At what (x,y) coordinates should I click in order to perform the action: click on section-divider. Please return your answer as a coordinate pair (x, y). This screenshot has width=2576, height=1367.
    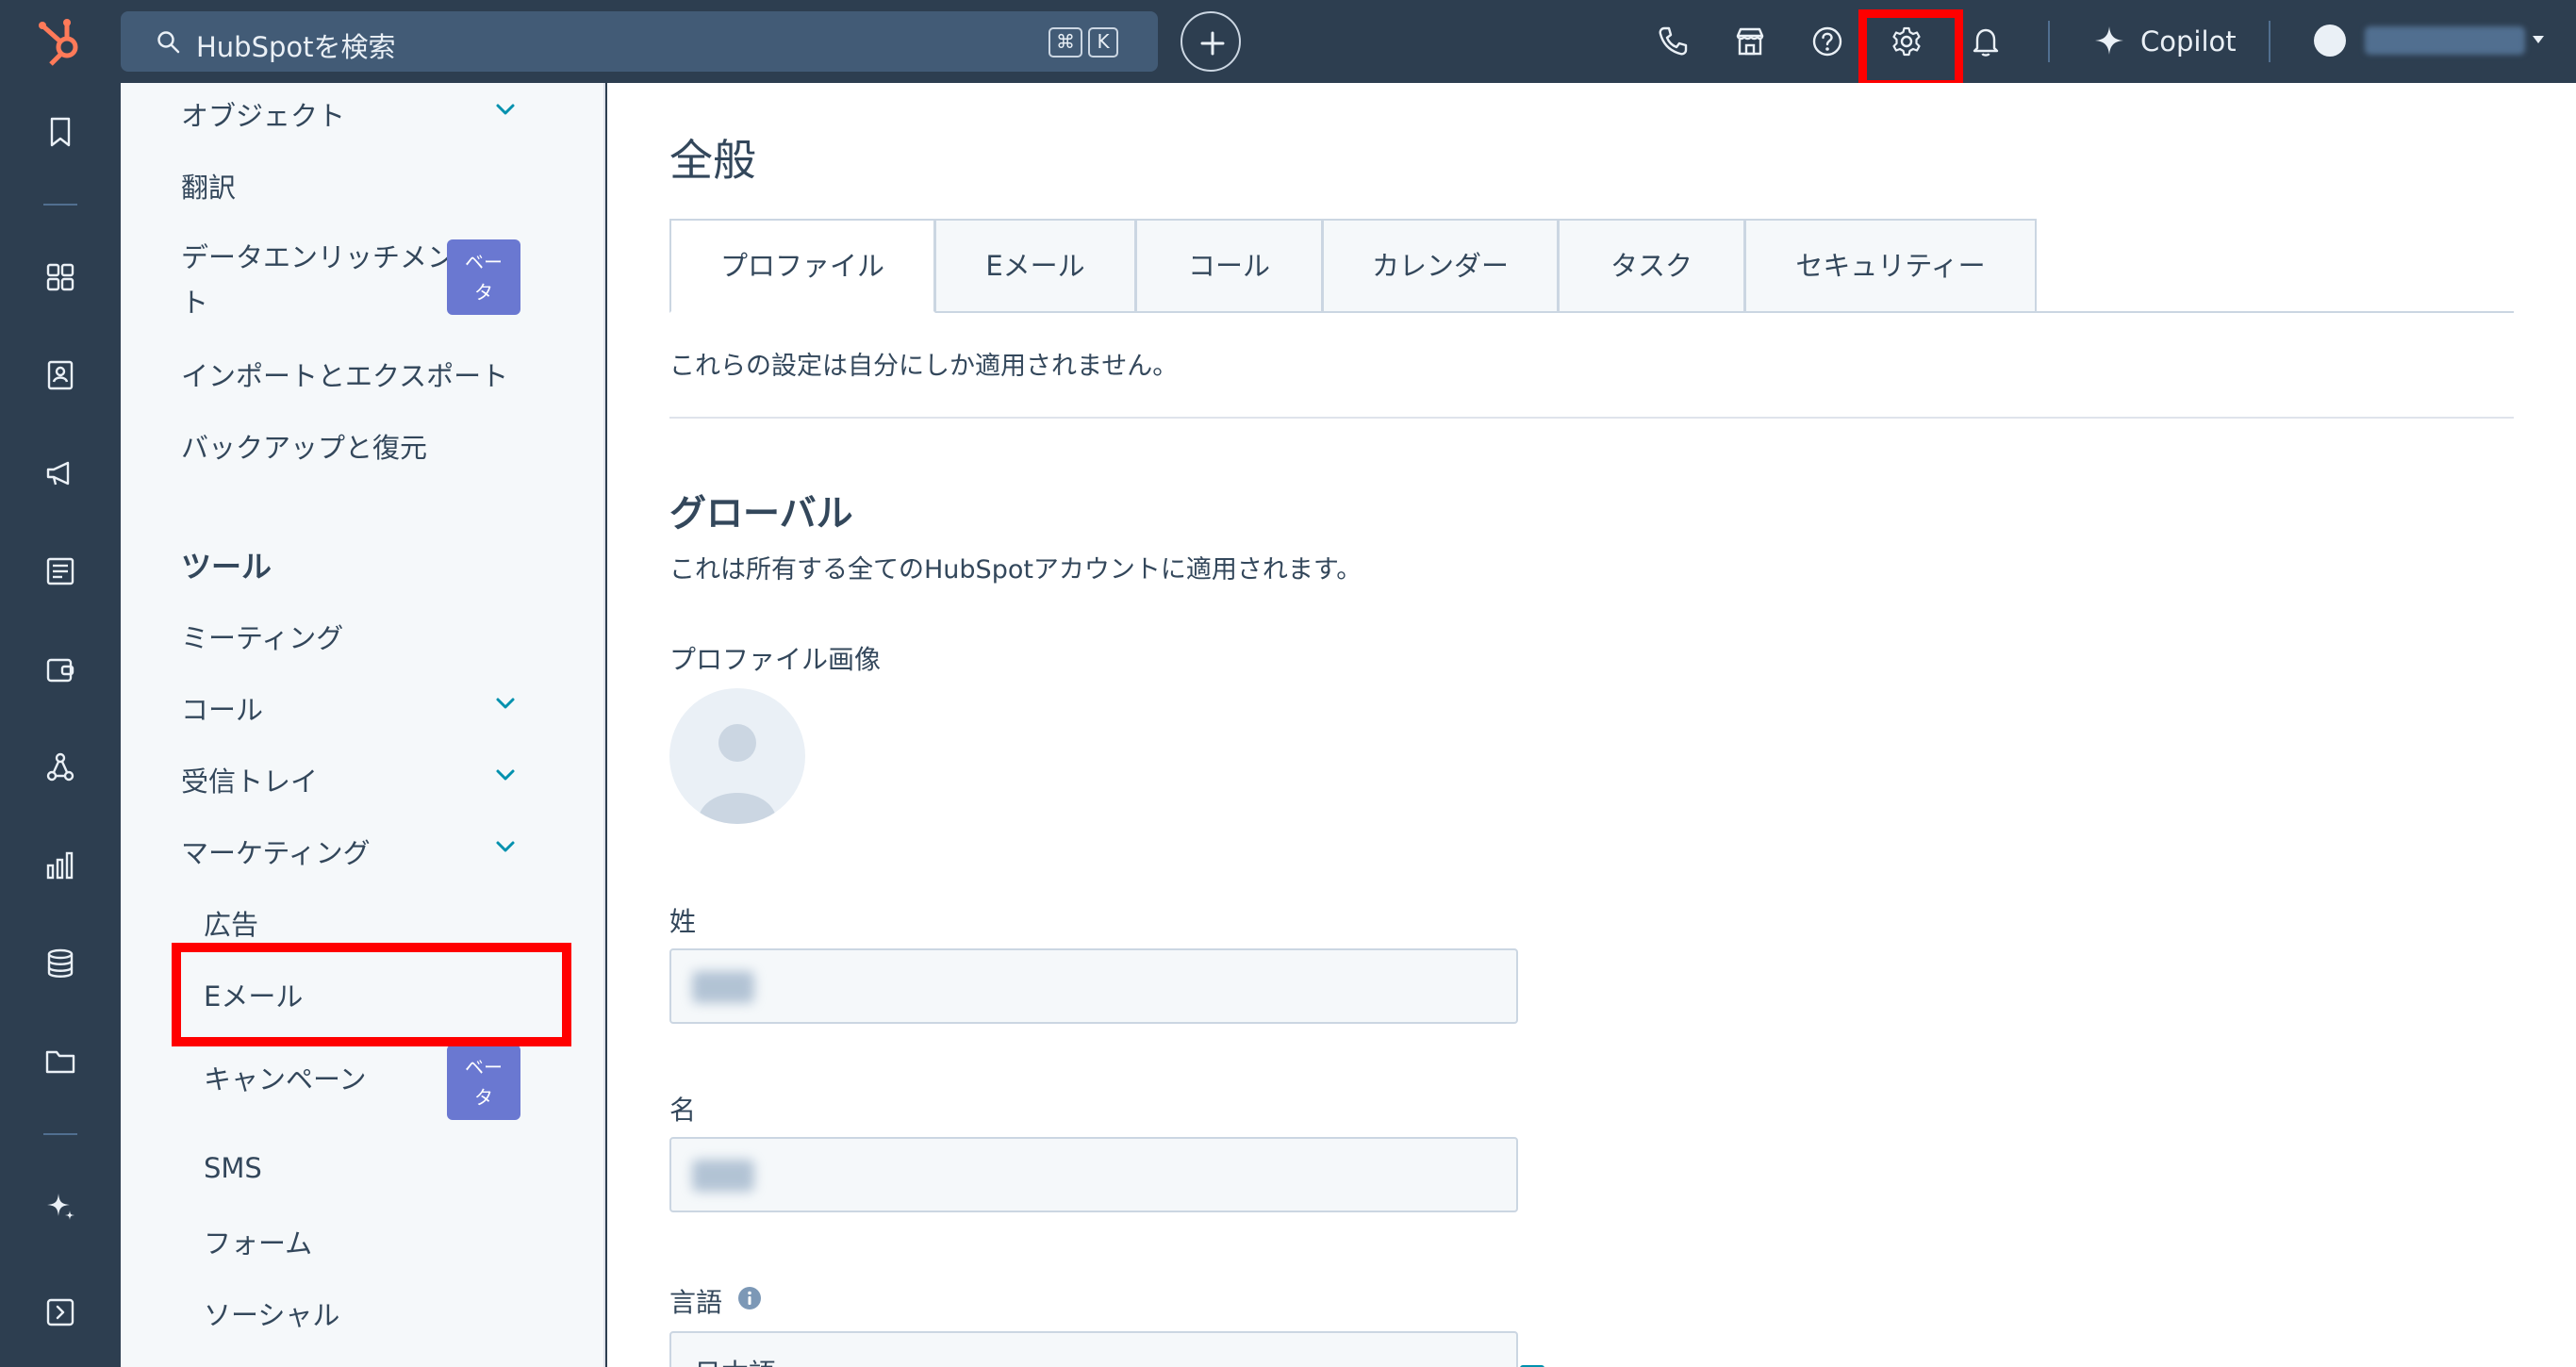
    Looking at the image, I should click on (1591, 418).